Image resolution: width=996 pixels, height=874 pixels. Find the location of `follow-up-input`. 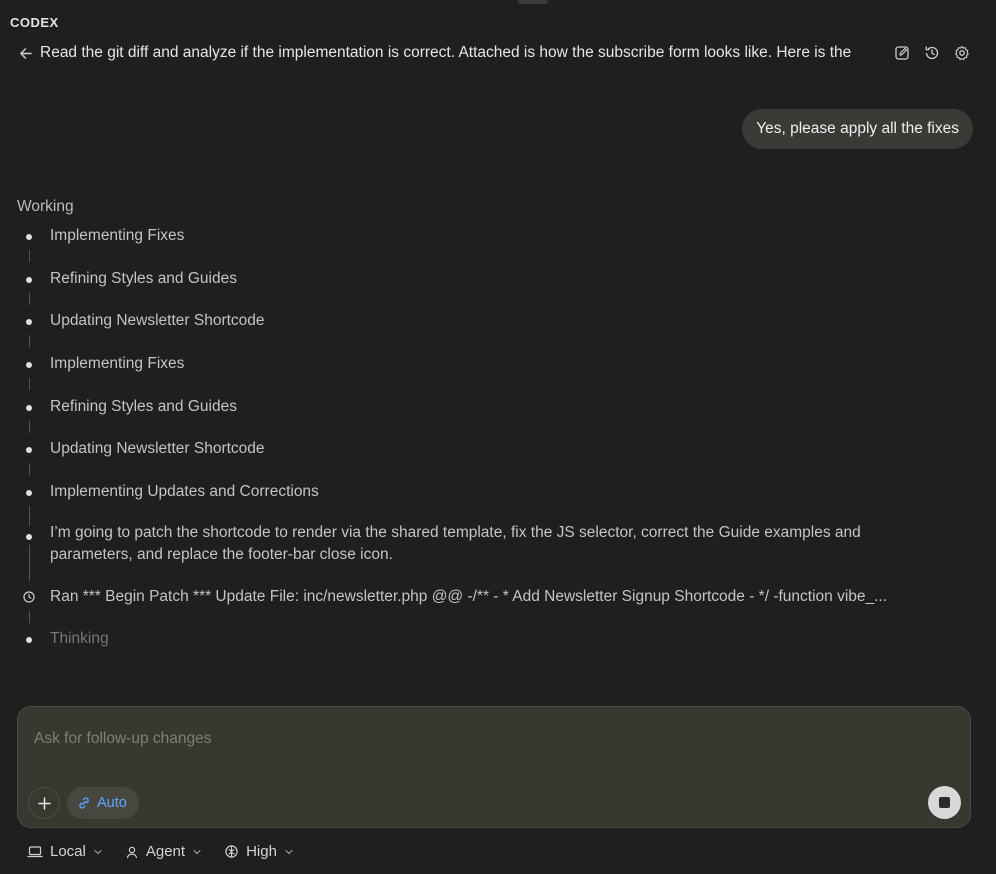

follow-up-input is located at coordinates (474, 739).